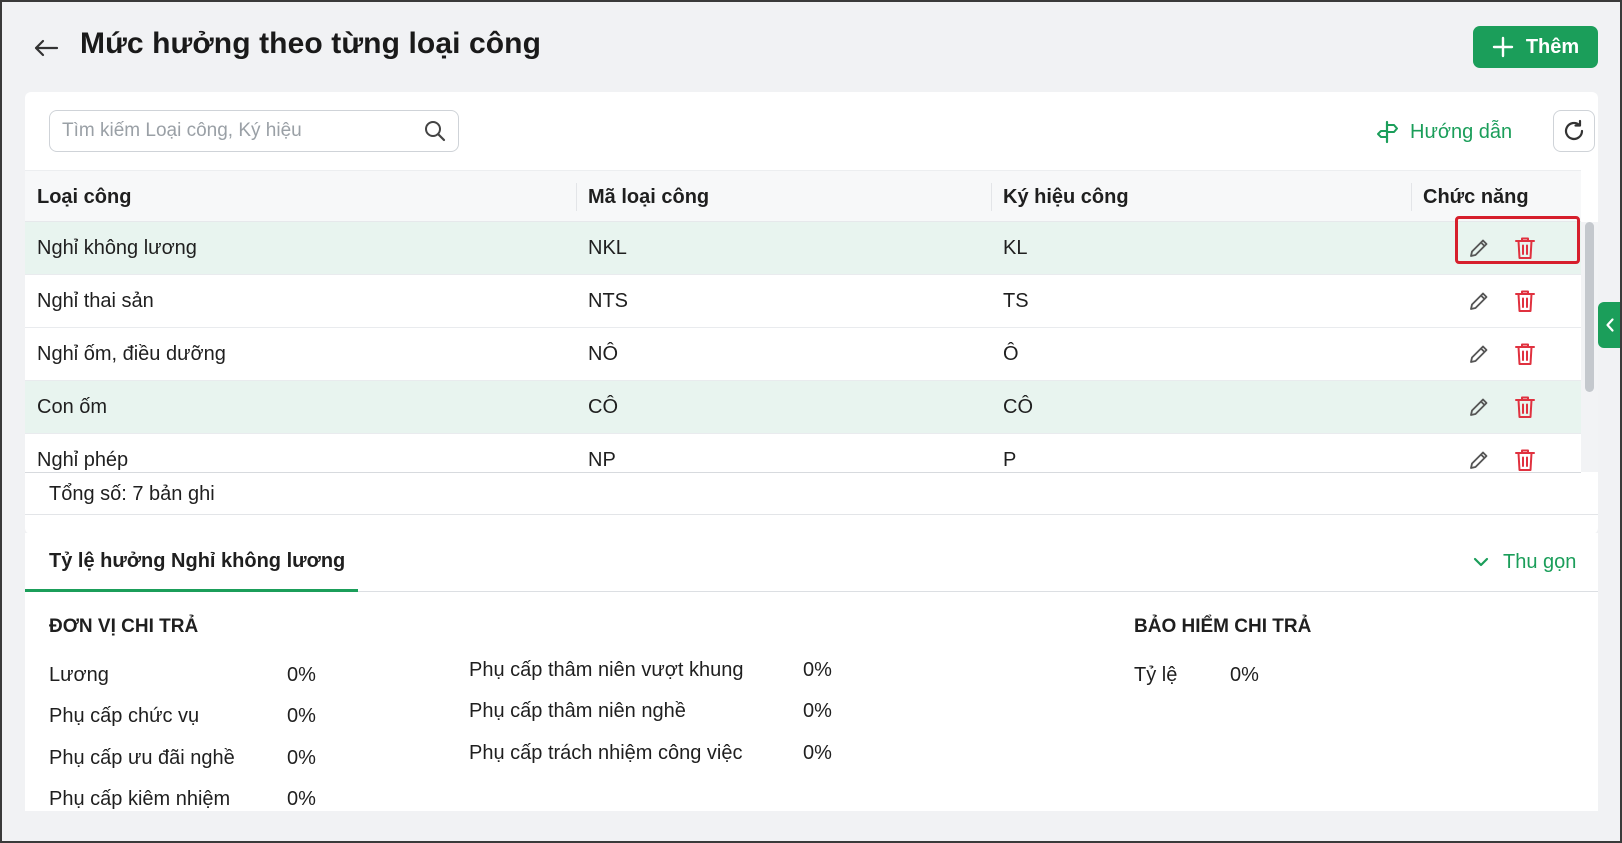 The image size is (1622, 843). What do you see at coordinates (1016, 300) in the screenshot?
I see `cell-ky-hieu-cong: TS` at bounding box center [1016, 300].